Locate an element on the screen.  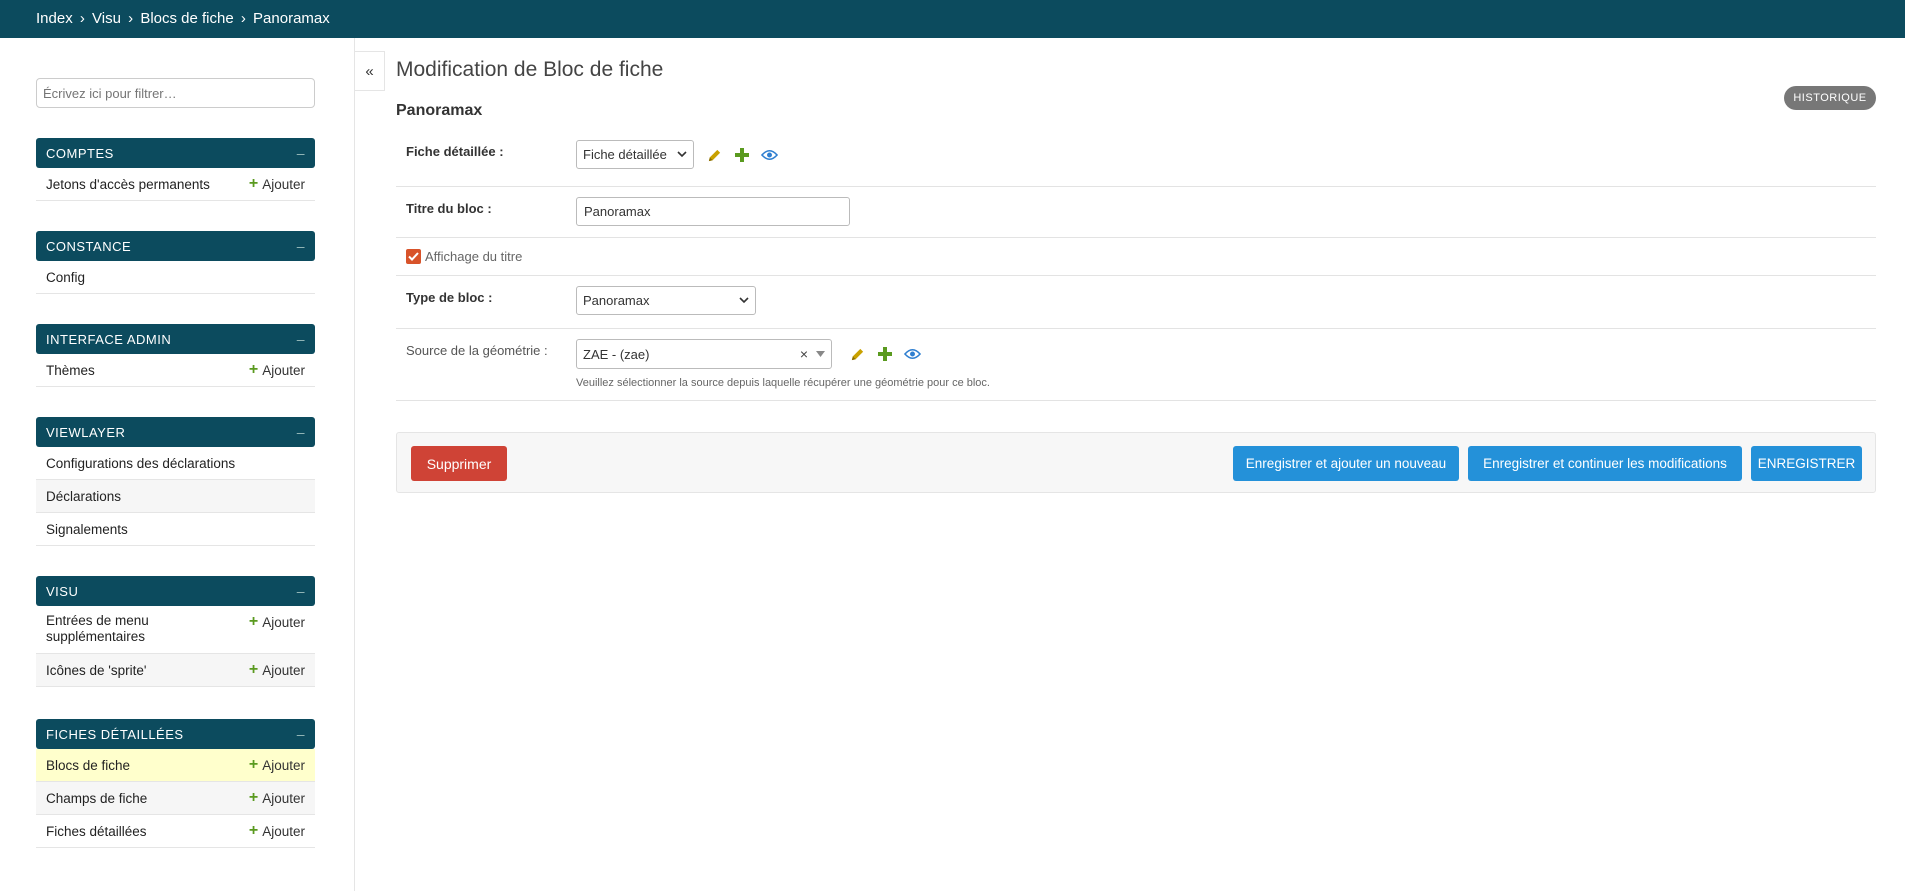
sidebar-item-link: Jetons d'accès permanents is located at coordinates (128, 184).